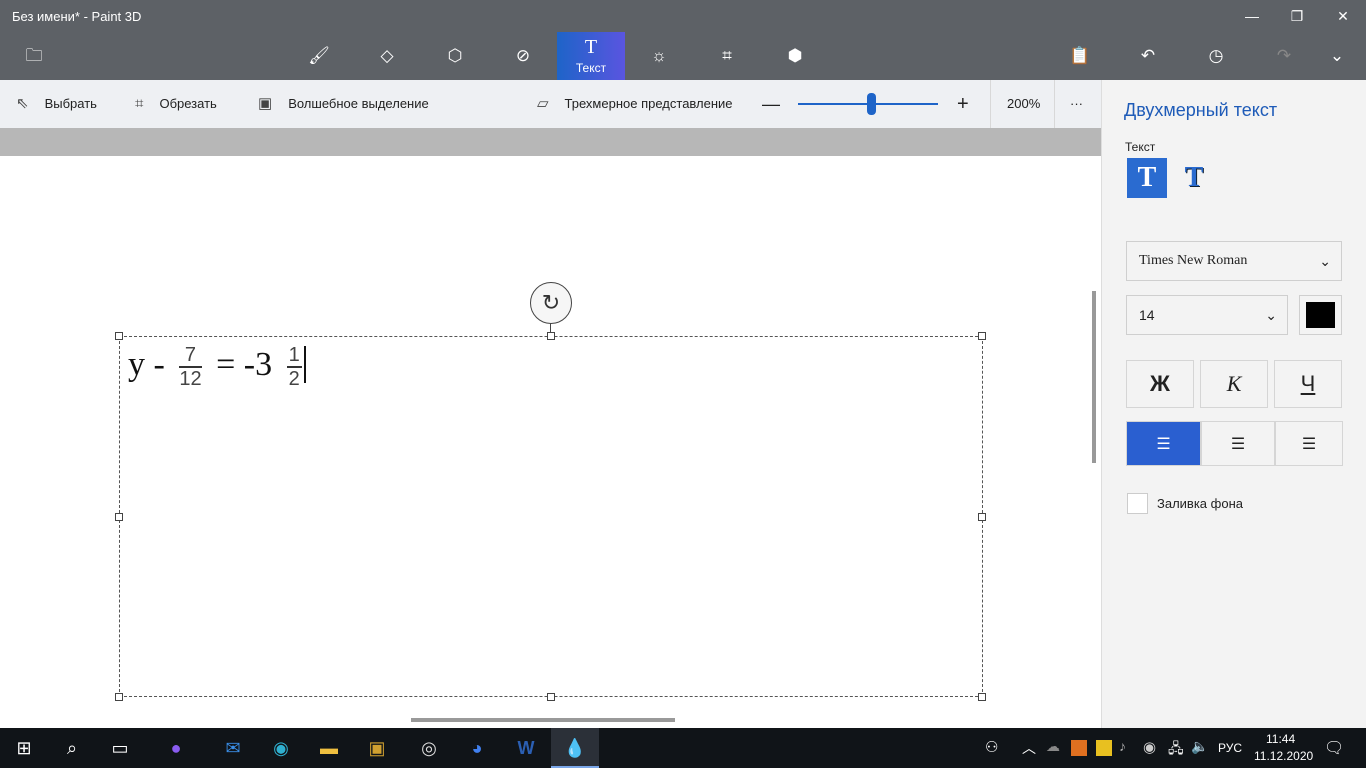 The image size is (1366, 768). I want to click on maximize-button: ❐, so click(1297, 16).